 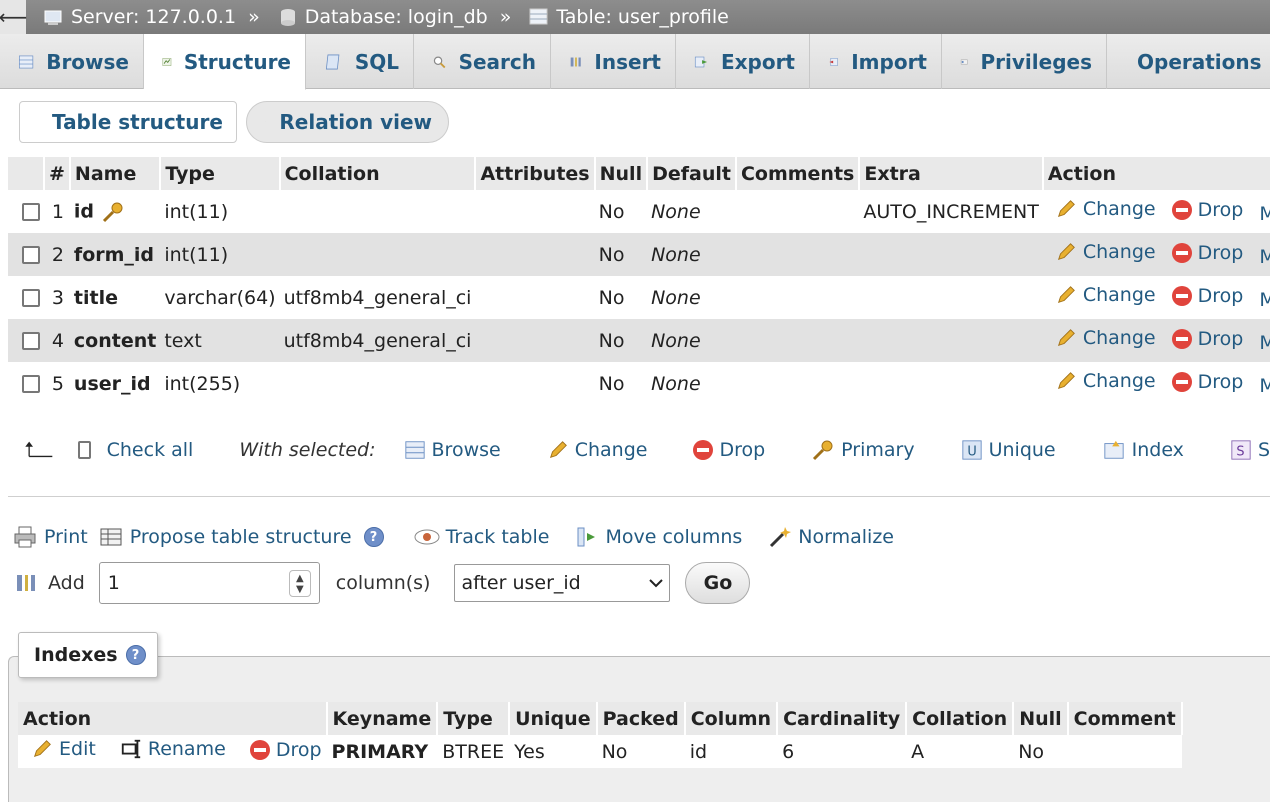 What do you see at coordinates (629, 17) in the screenshot?
I see `breadcrumb-table: Table: user_profile` at bounding box center [629, 17].